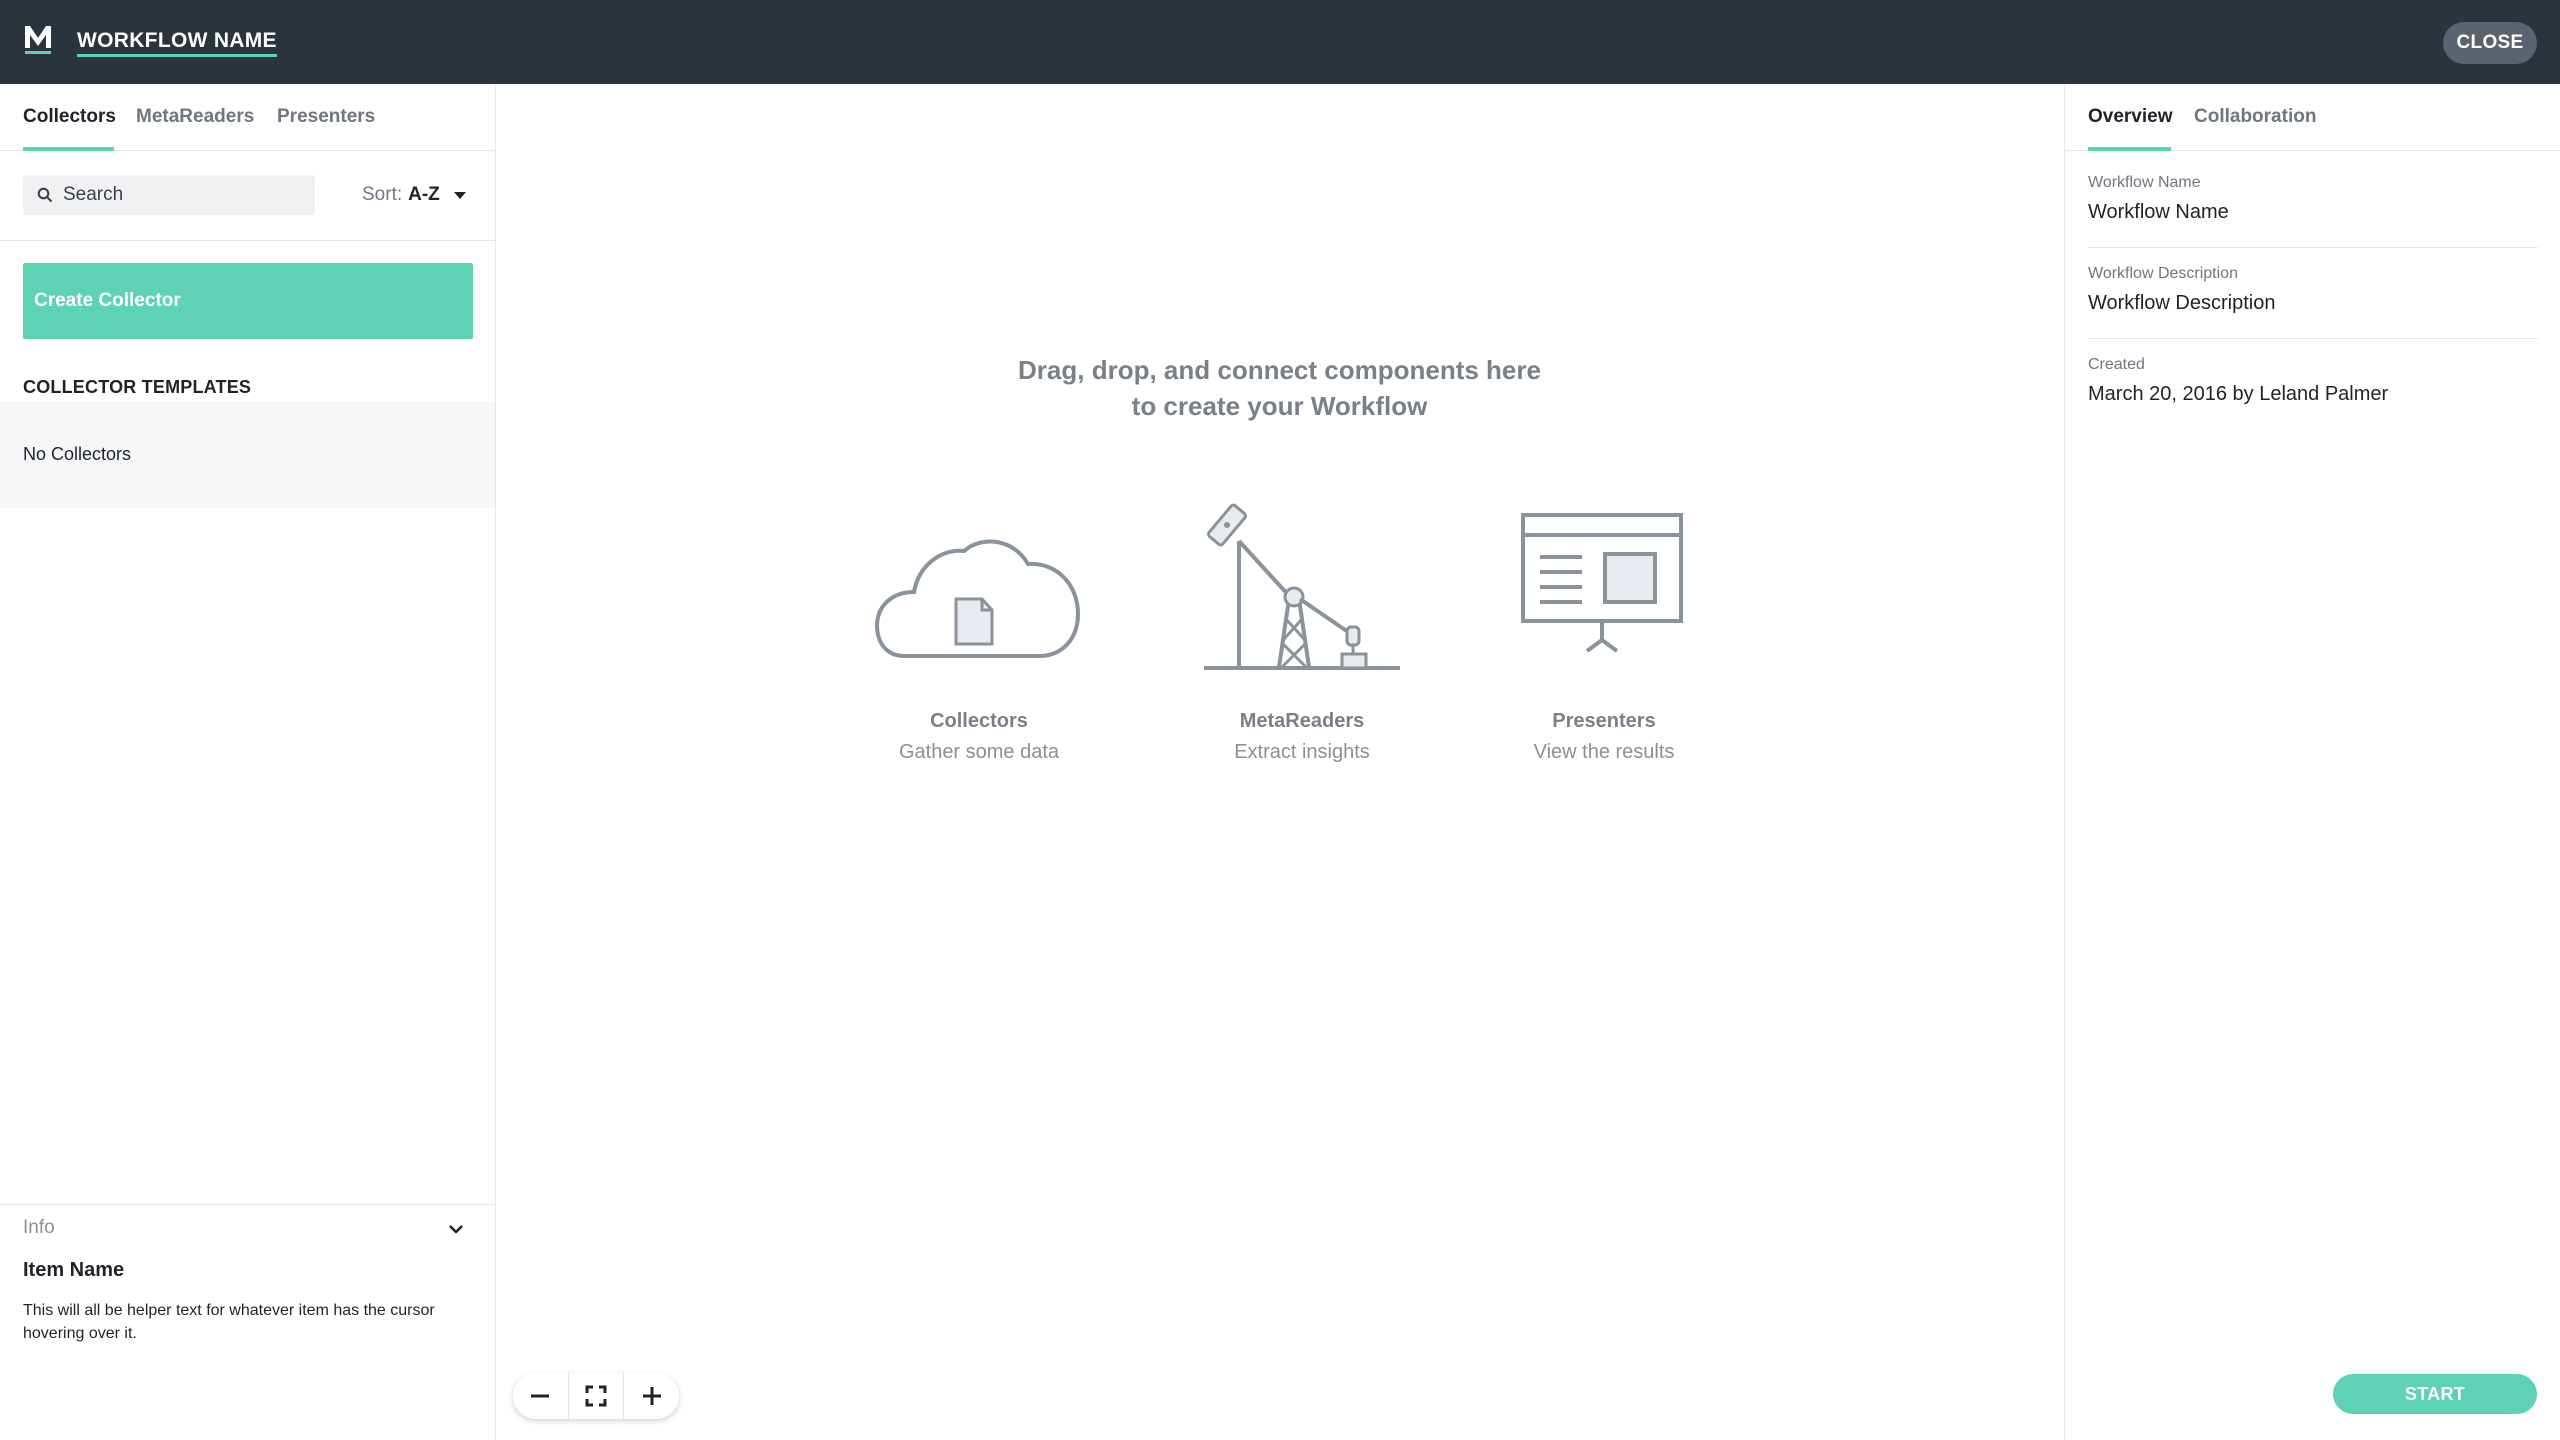 This screenshot has height=1440, width=2560. Describe the element at coordinates (326, 117) in the screenshot. I see `tab-presenters: Presenters` at that location.